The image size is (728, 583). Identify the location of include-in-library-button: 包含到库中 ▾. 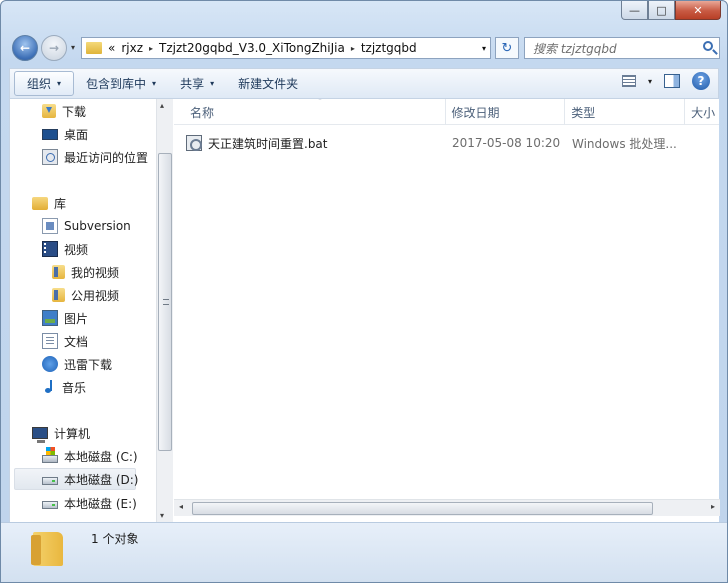
(121, 83).